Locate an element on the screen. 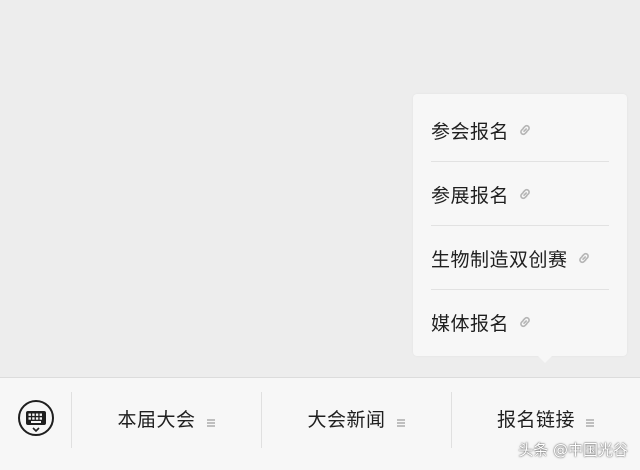 The width and height of the screenshot is (640, 470). tab-conference-news: 大会新闻 is located at coordinates (356, 418).